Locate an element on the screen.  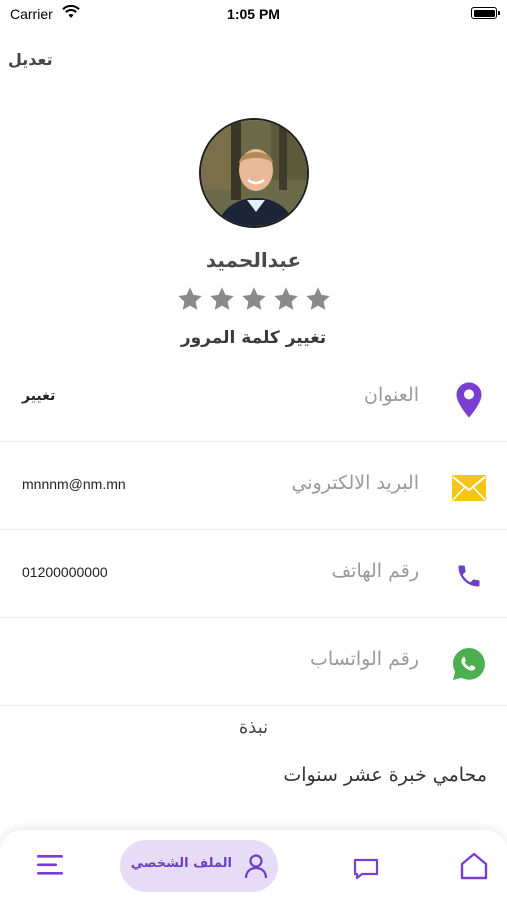
whatsapp-row: رقم الواتساب is located at coordinates (253, 662).